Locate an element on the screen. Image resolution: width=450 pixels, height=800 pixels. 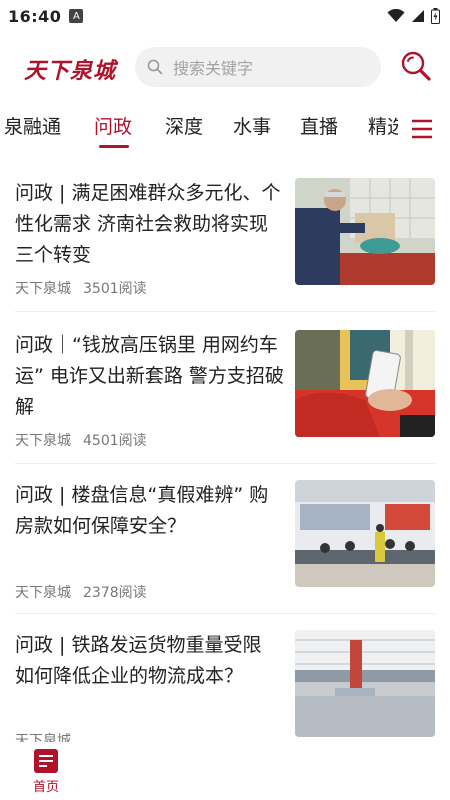
status-time: 16:40 is located at coordinates (35, 16).